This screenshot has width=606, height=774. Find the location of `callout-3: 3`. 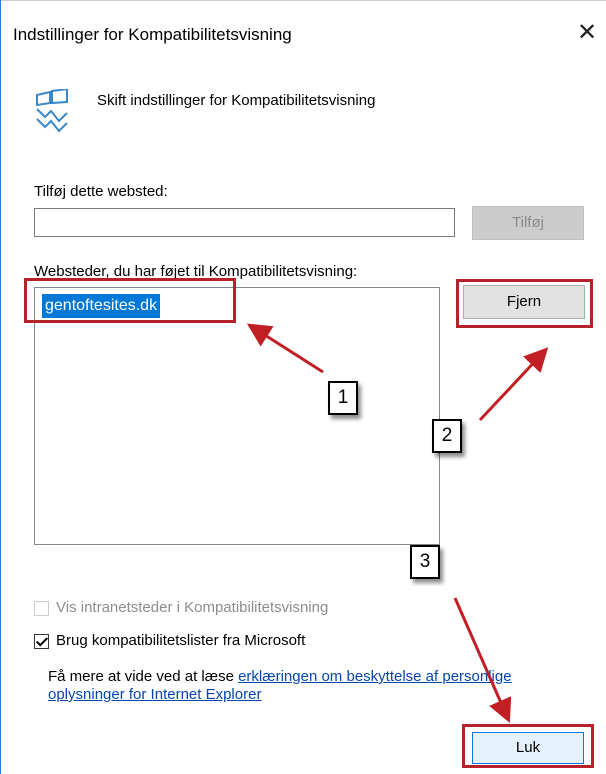

callout-3: 3 is located at coordinates (425, 562).